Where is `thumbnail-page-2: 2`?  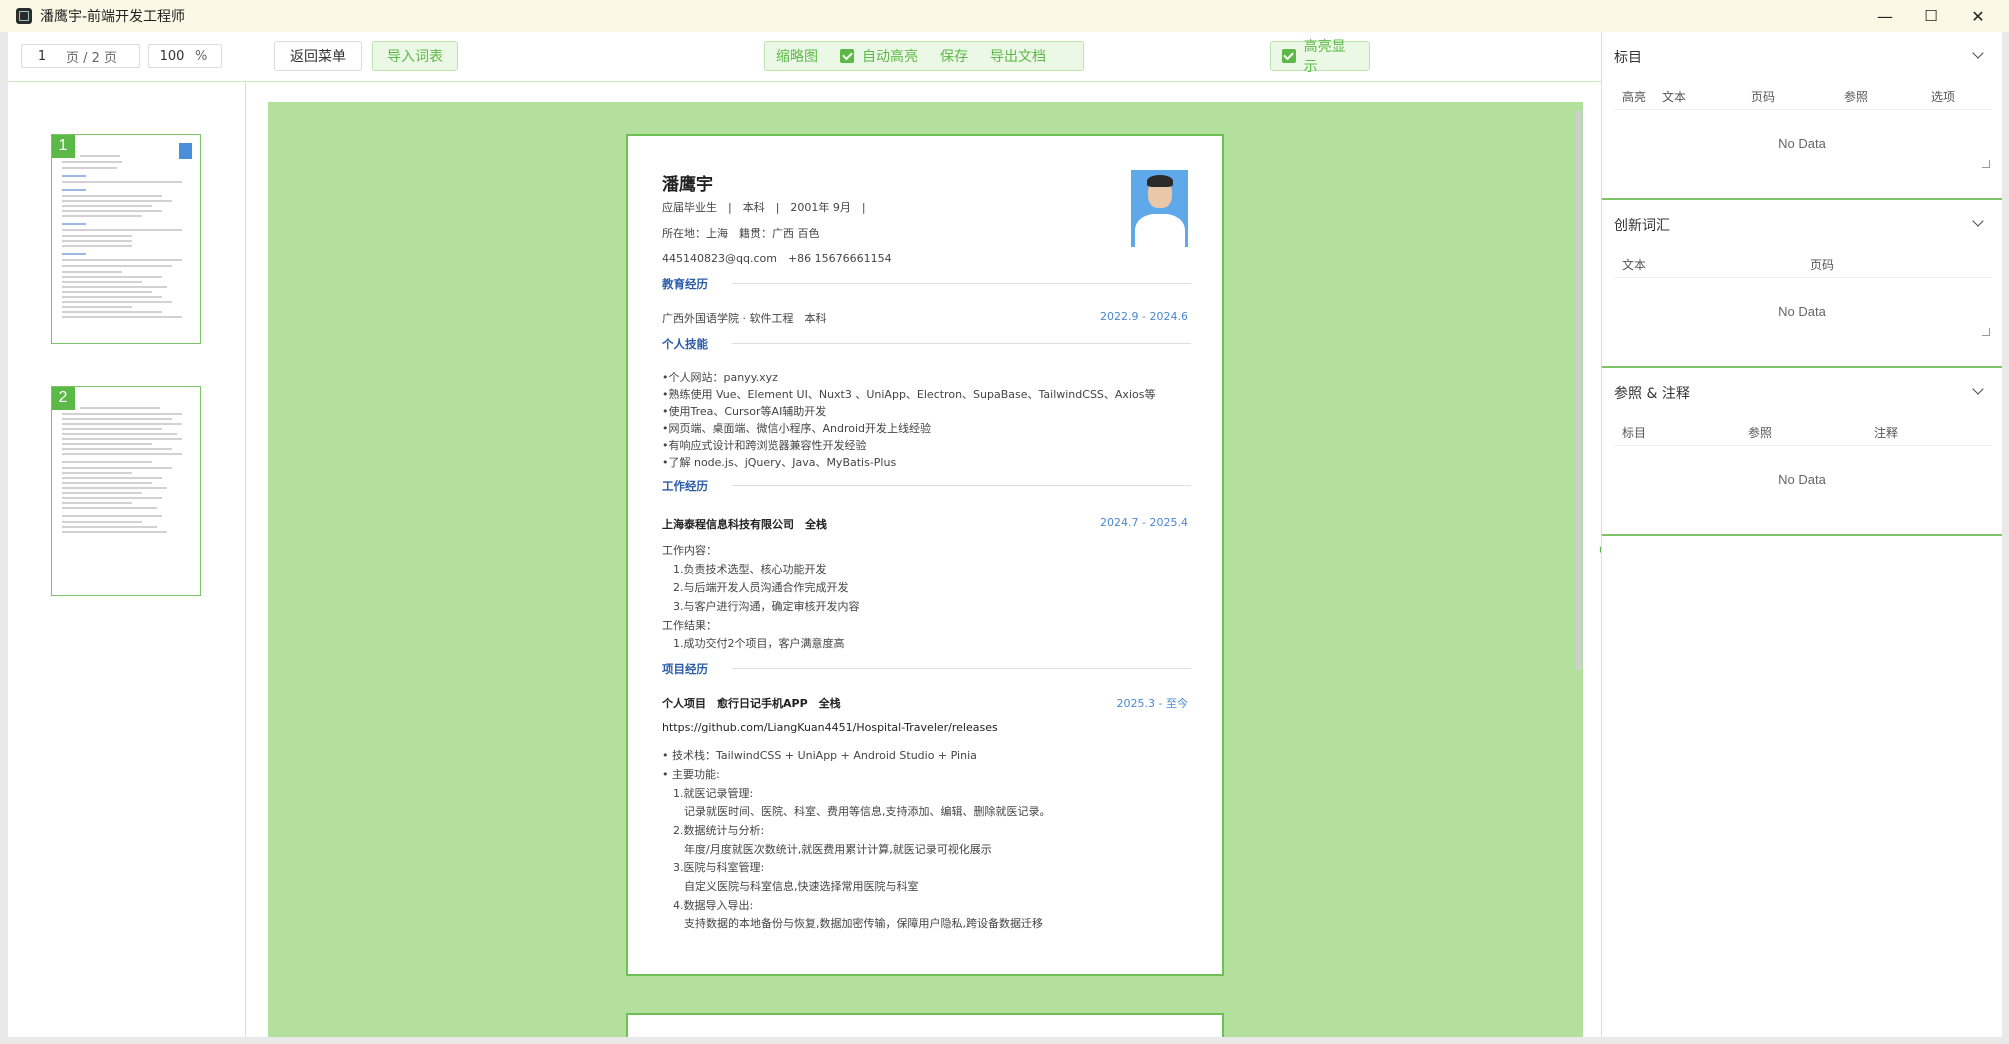 thumbnail-page-2: 2 is located at coordinates (126, 491).